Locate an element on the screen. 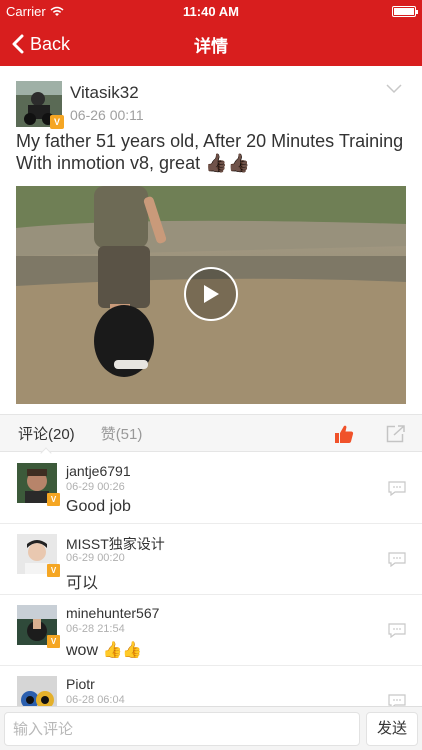  tab-comments: 评论(20) is located at coordinates (37, 433).